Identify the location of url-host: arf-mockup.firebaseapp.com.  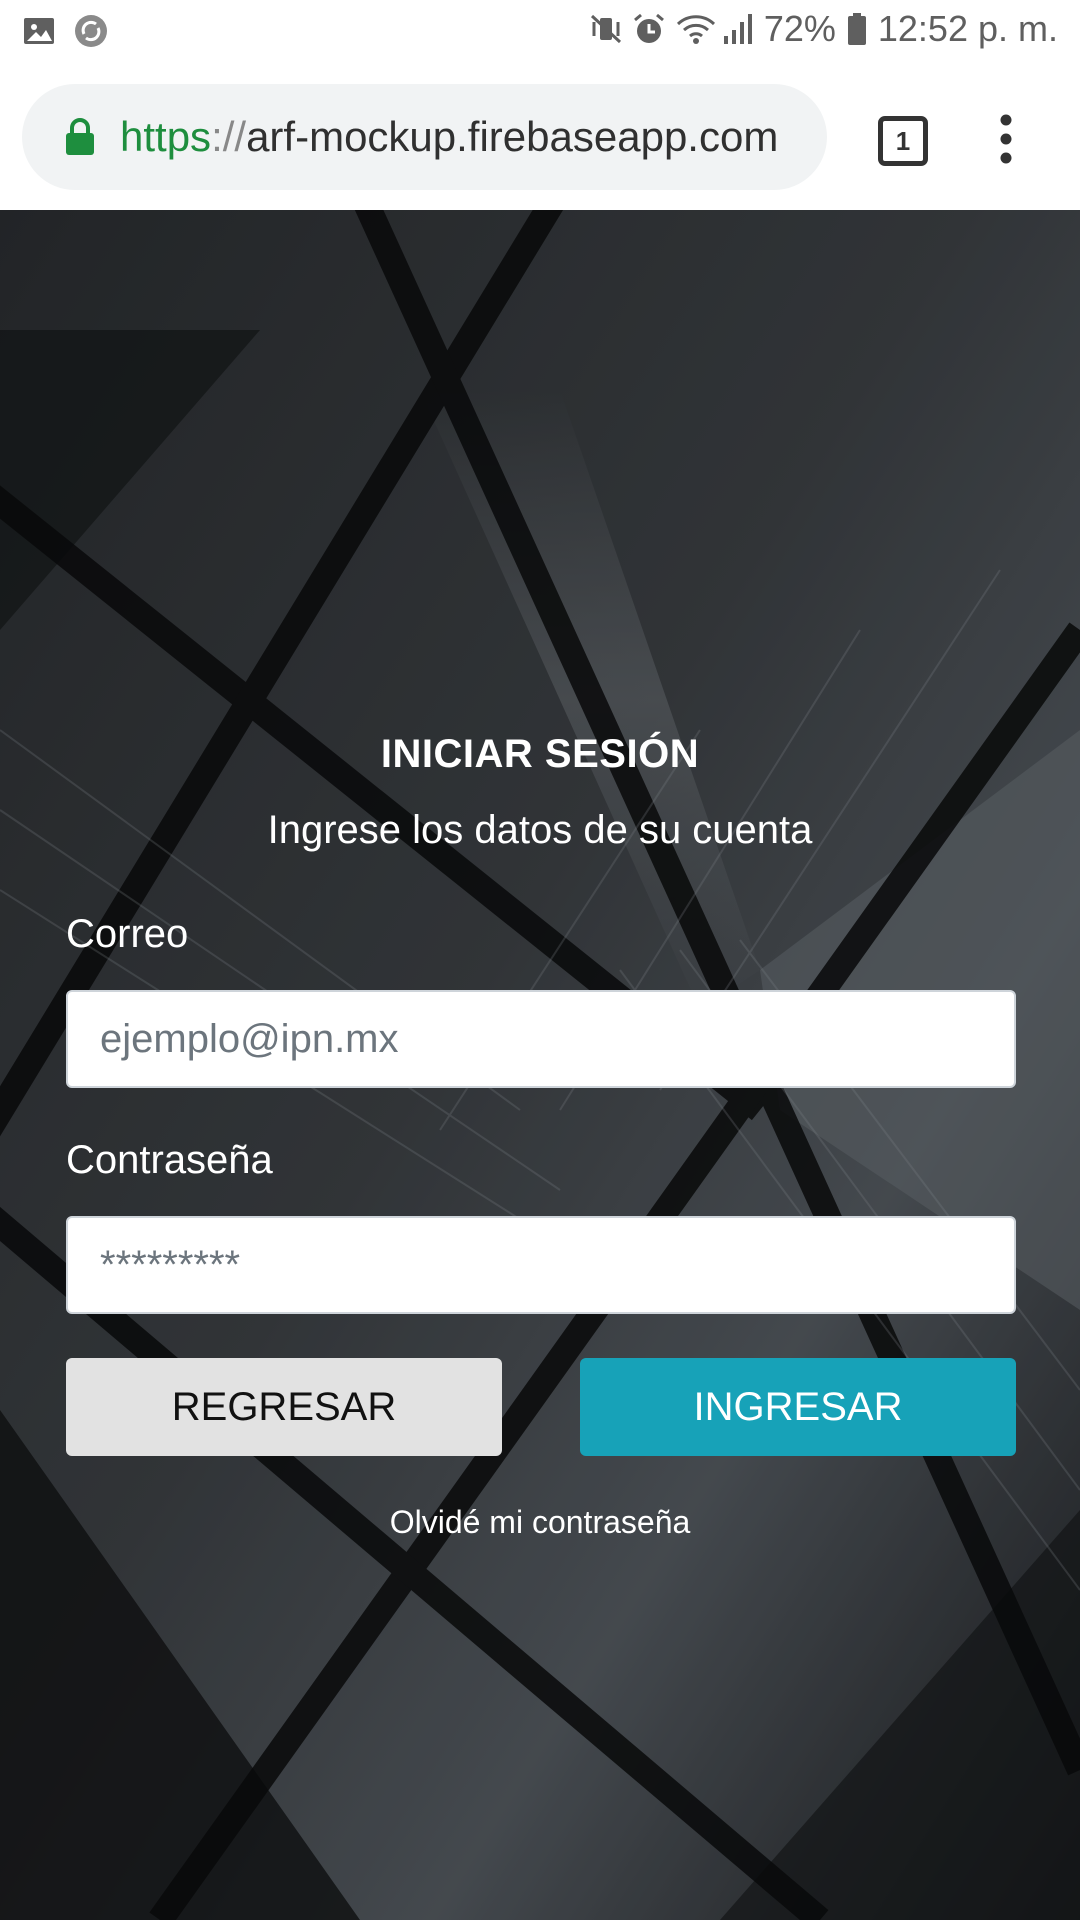
(512, 136).